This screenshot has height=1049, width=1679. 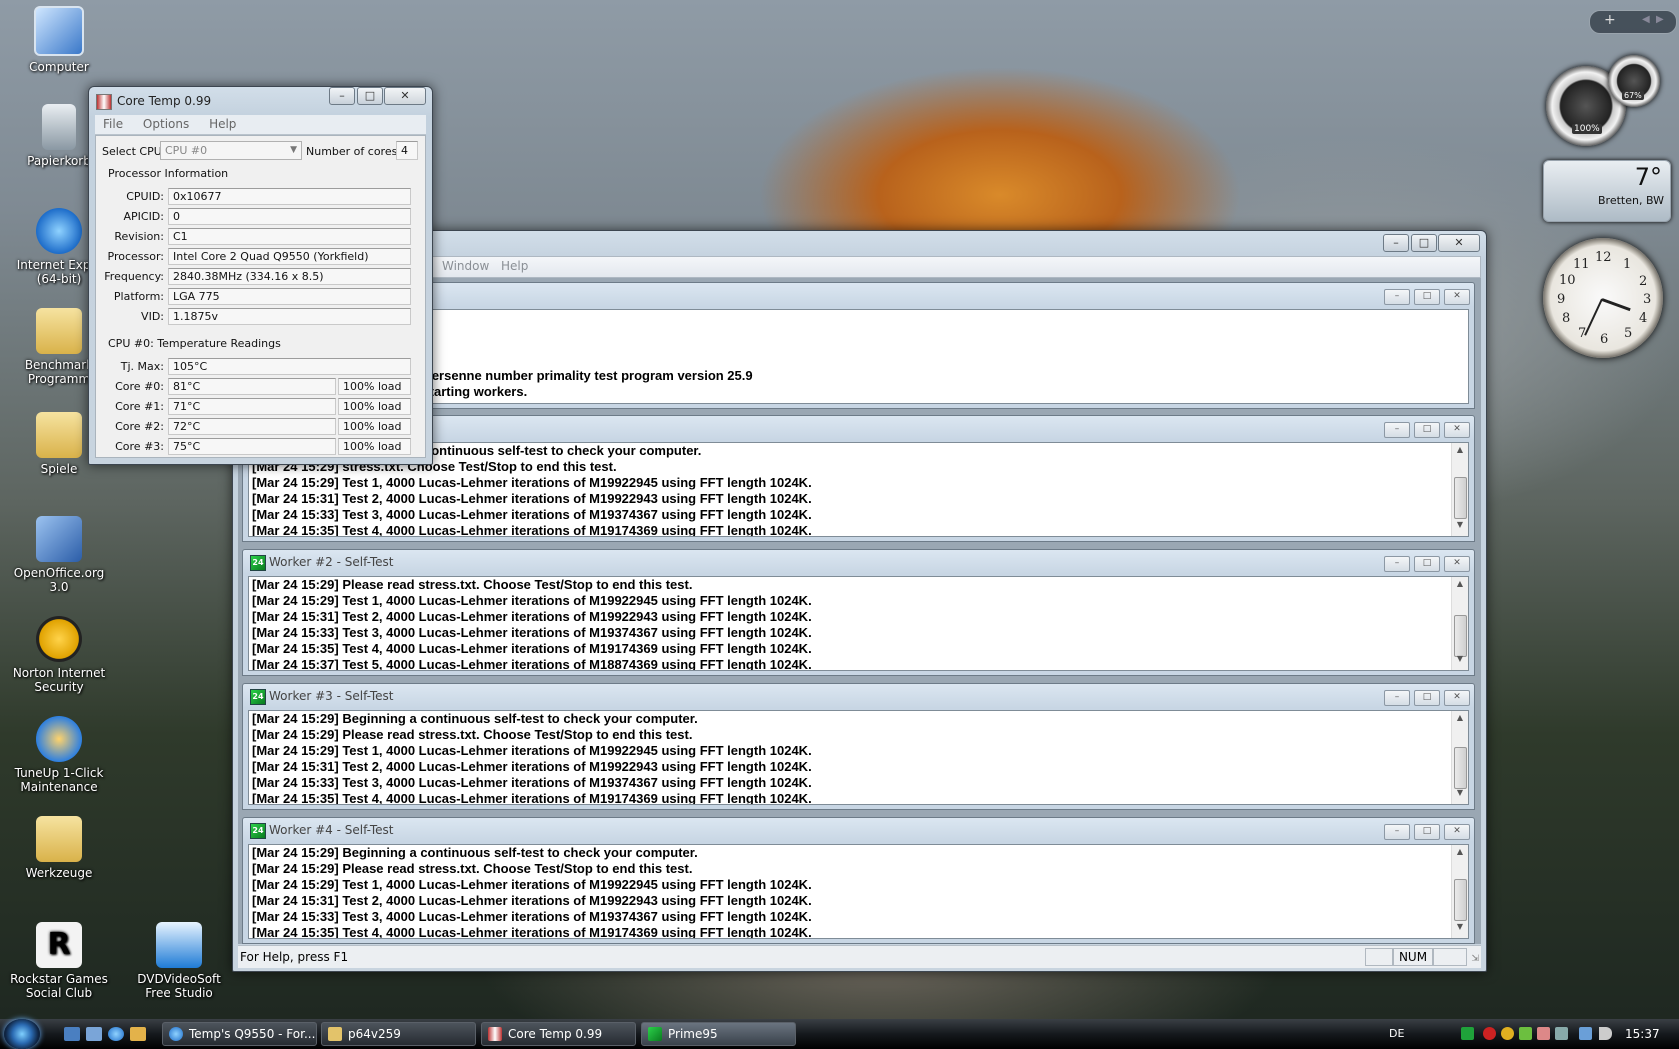 What do you see at coordinates (179, 961) in the screenshot?
I see `desktop-icon-dvdvideosoft: DVDVideoSoft Free Studio` at bounding box center [179, 961].